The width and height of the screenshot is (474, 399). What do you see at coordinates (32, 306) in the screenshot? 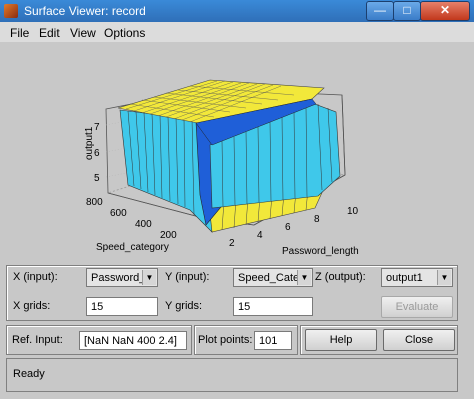
I see `x-grids-label: X grids:` at bounding box center [32, 306].